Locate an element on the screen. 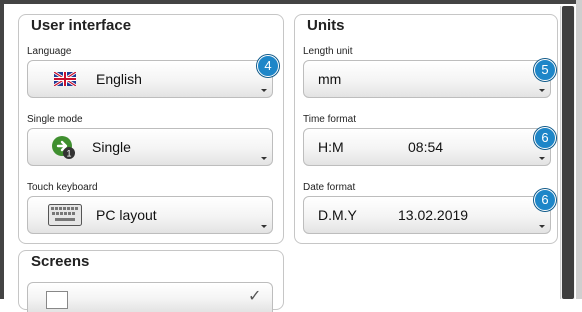 This screenshot has height=312, width=582. callout-badge: 5 is located at coordinates (545, 70).